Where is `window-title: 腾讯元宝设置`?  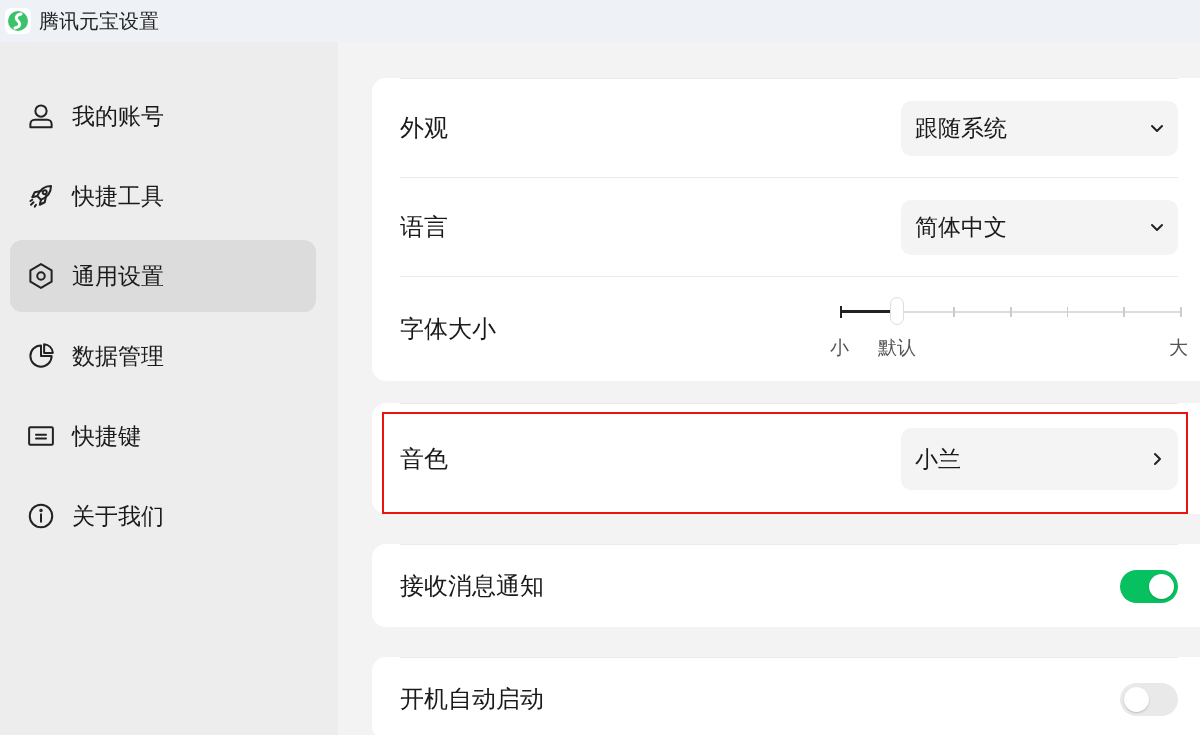 window-title: 腾讯元宝设置 is located at coordinates (99, 21).